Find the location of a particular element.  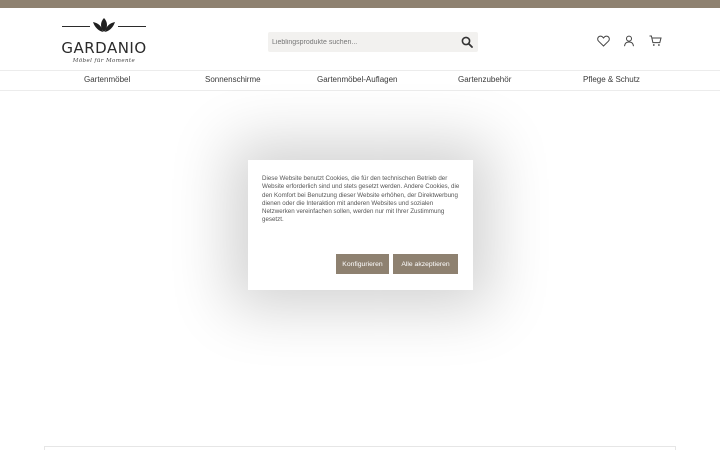

search-icon is located at coordinates (467, 42).